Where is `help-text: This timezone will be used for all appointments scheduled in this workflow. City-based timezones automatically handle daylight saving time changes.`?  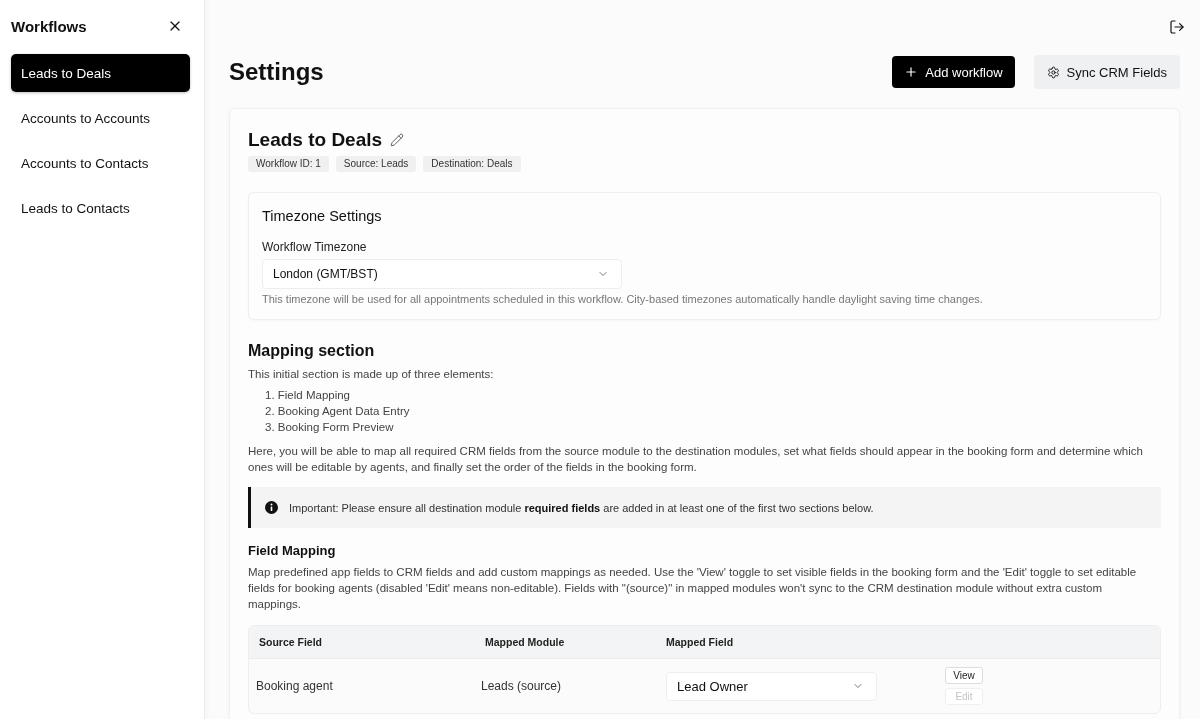 help-text: This timezone will be used for all appointments scheduled in this workflow. City-based timezones automatically handle daylight saving time changes. is located at coordinates (623, 299).